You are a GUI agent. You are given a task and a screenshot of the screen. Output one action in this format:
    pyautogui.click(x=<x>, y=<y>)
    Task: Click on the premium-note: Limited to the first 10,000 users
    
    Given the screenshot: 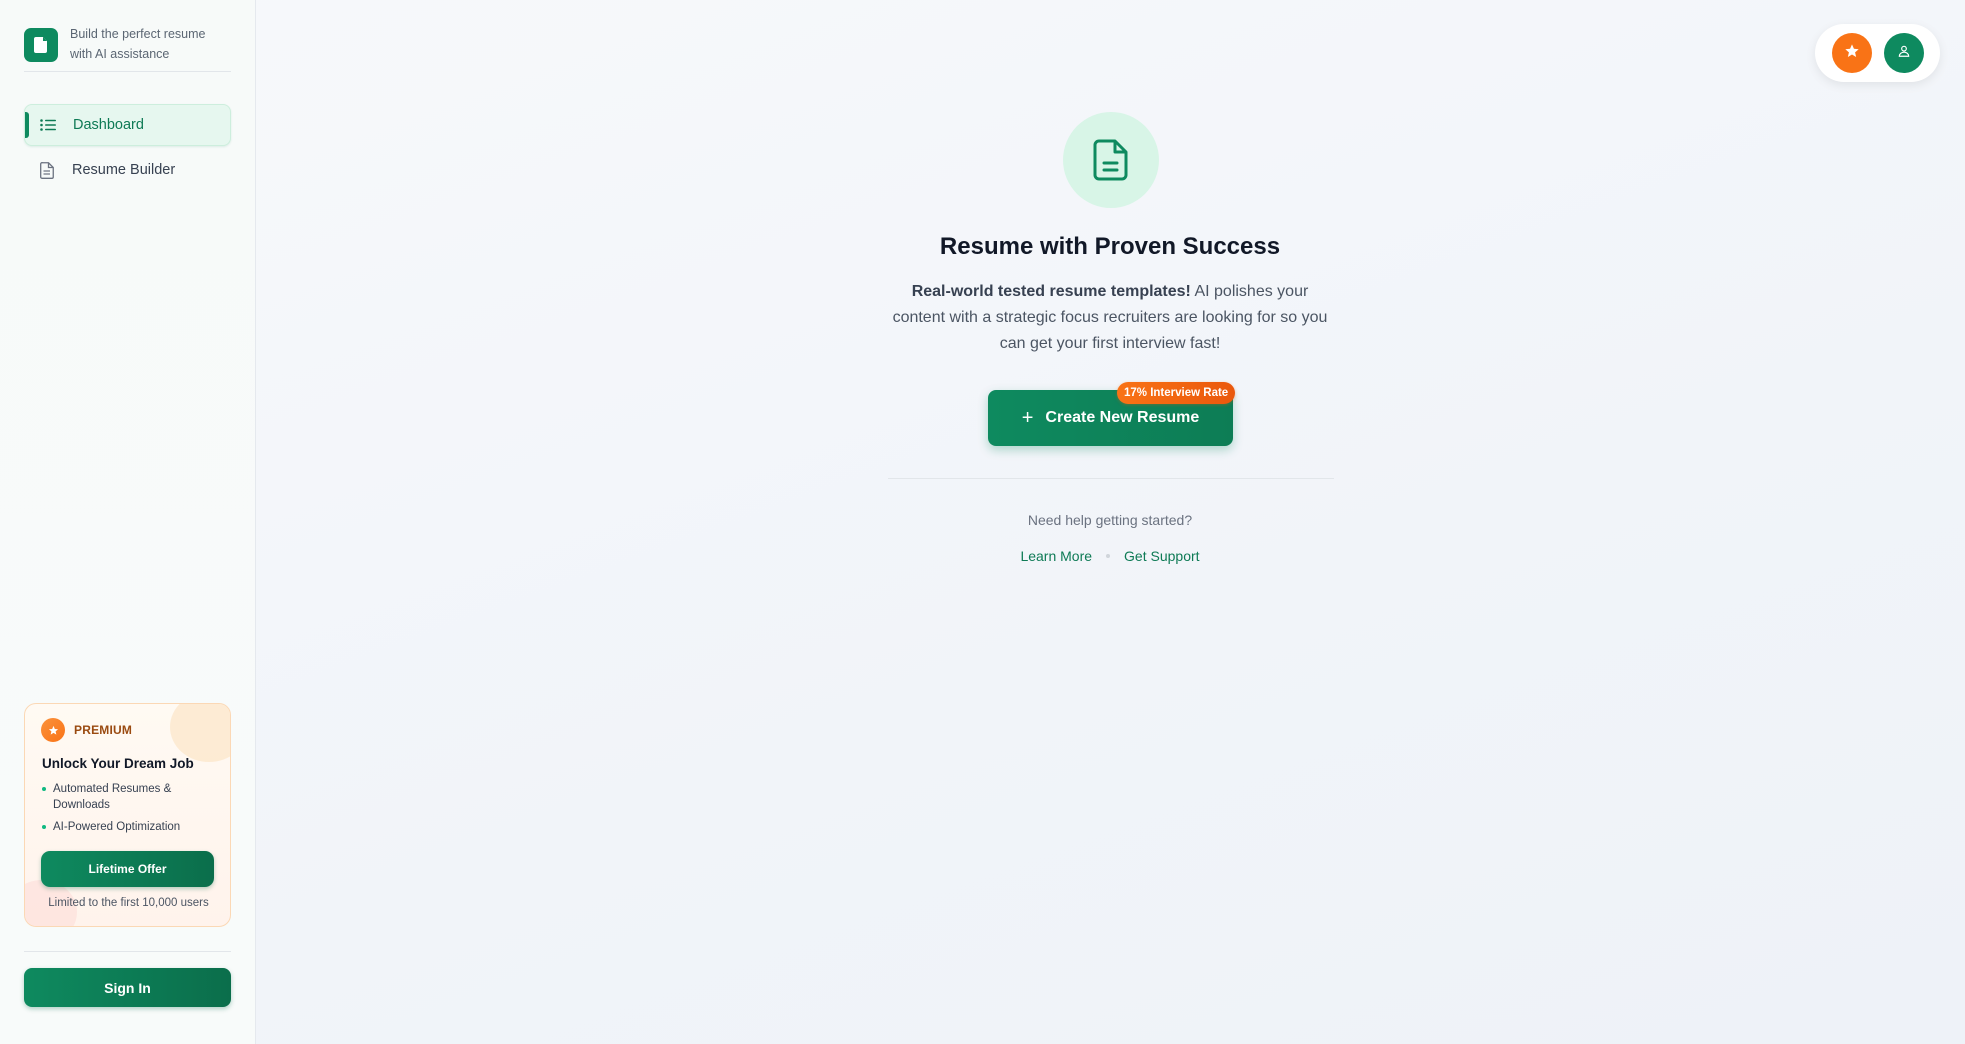 What is the action you would take?
    pyautogui.click(x=128, y=903)
    